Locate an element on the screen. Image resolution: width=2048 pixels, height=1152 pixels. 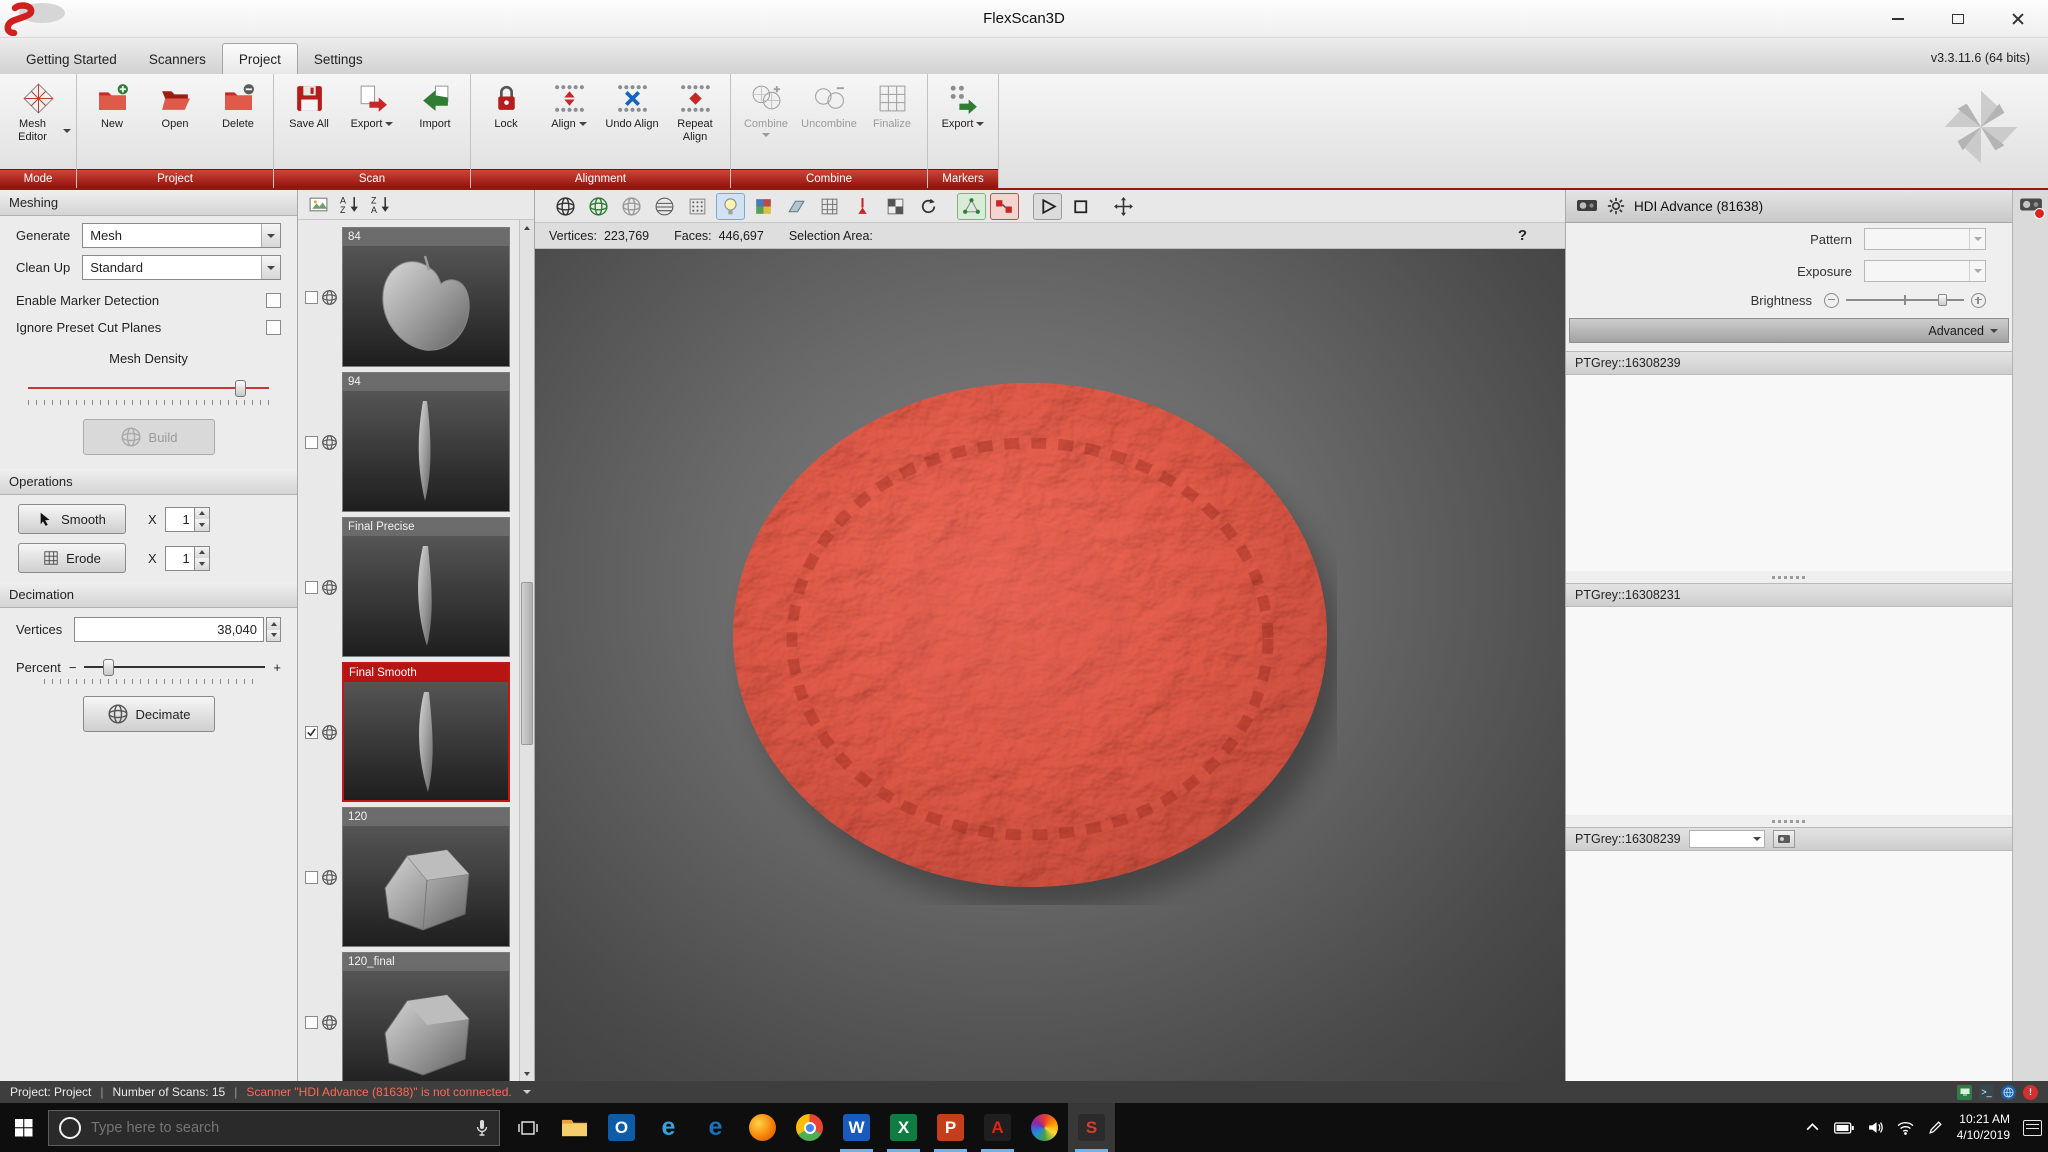
open-button: Open is located at coordinates (175, 121).